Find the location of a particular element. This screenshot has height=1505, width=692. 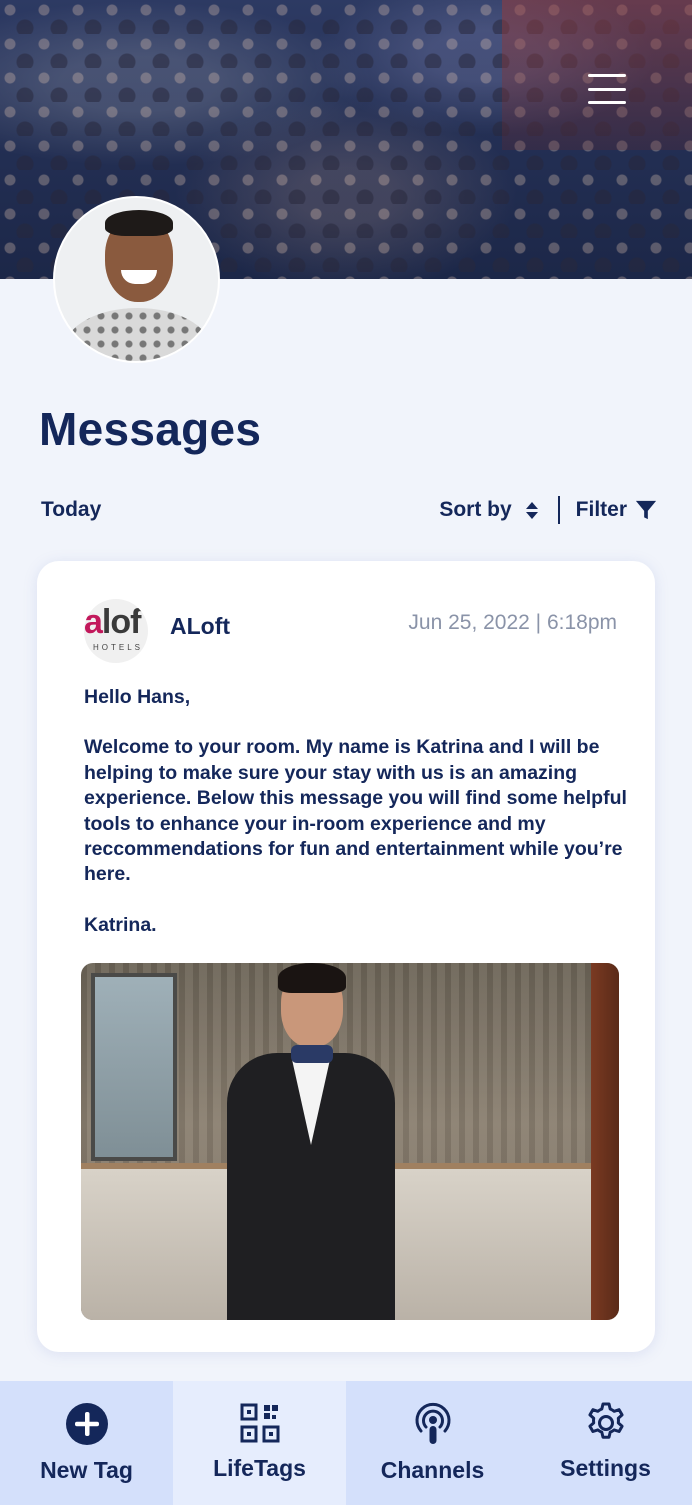

sort-by-button: Sort by is located at coordinates (488, 510).